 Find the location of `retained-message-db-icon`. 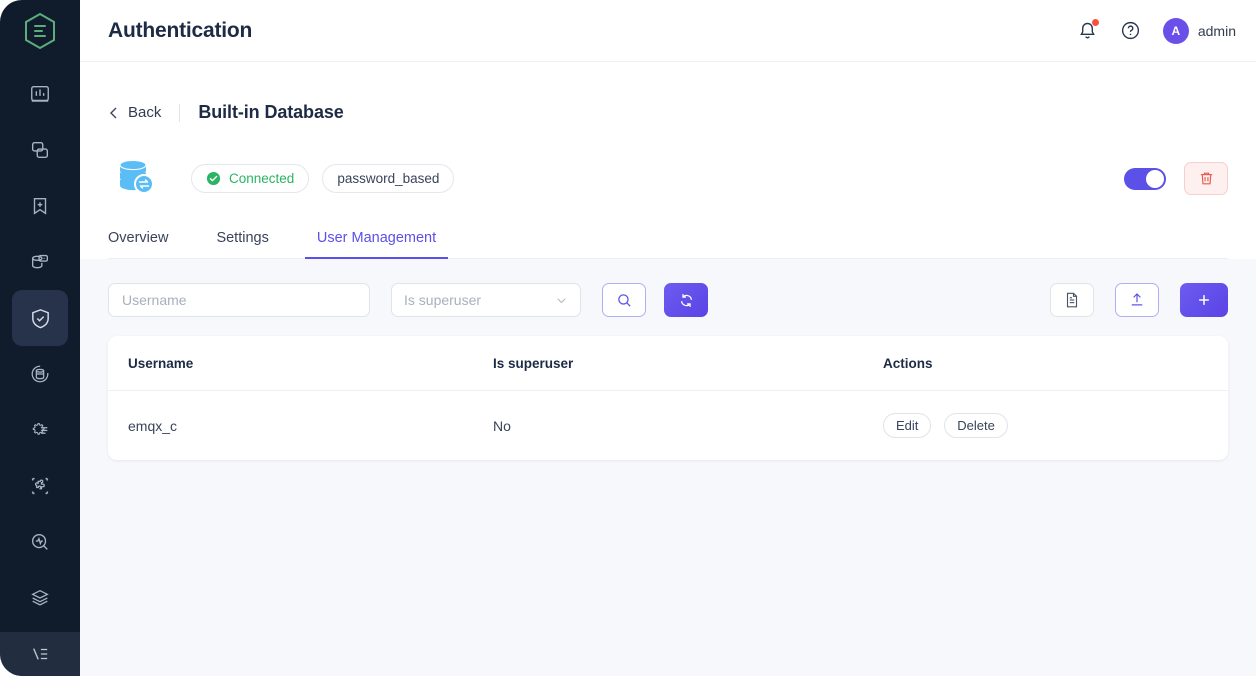

retained-message-db-icon is located at coordinates (40, 261).